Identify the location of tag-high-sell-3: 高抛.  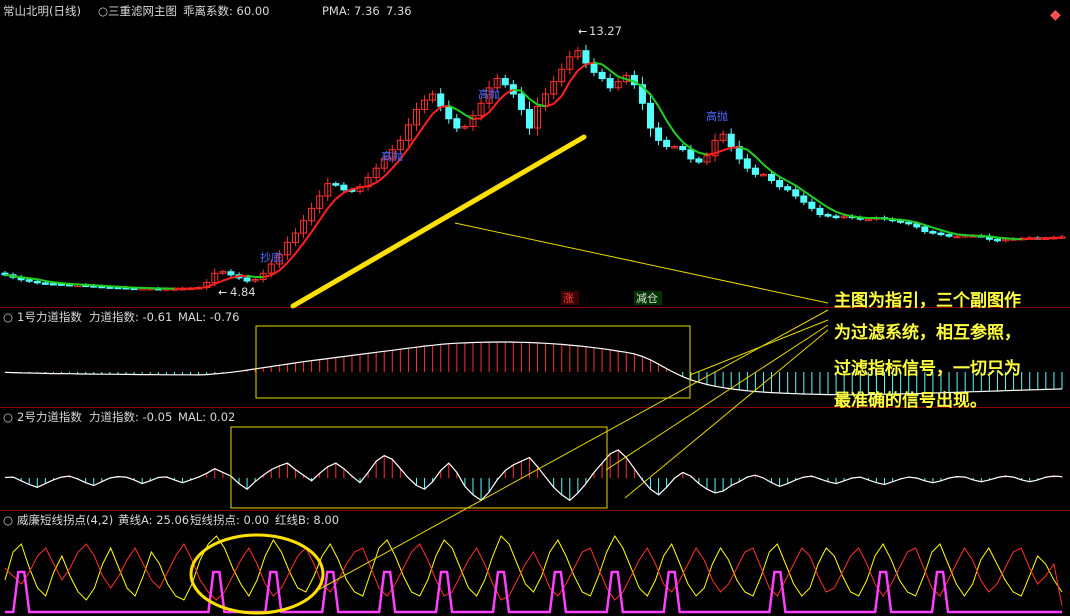
(717, 116).